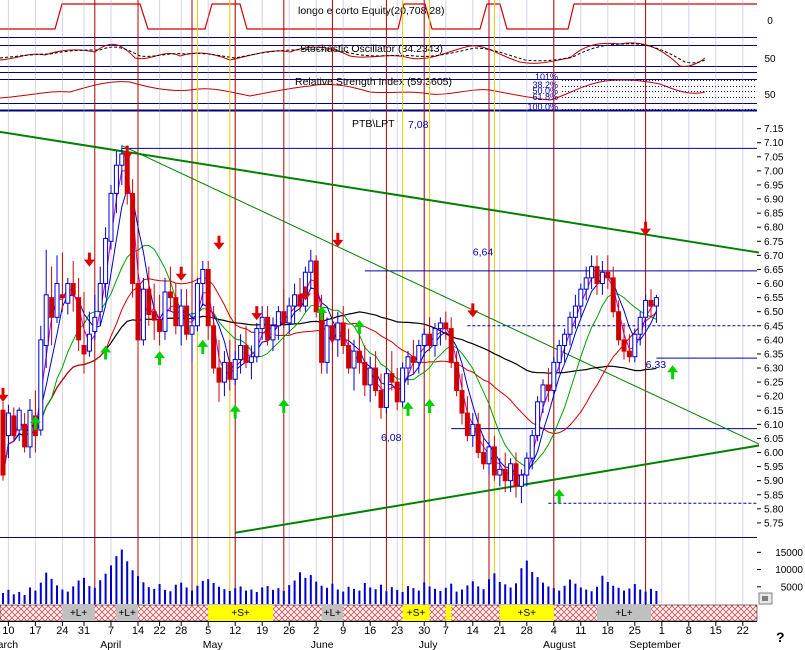 This screenshot has height=650, width=805. I want to click on x-month-label: April, so click(110, 644).